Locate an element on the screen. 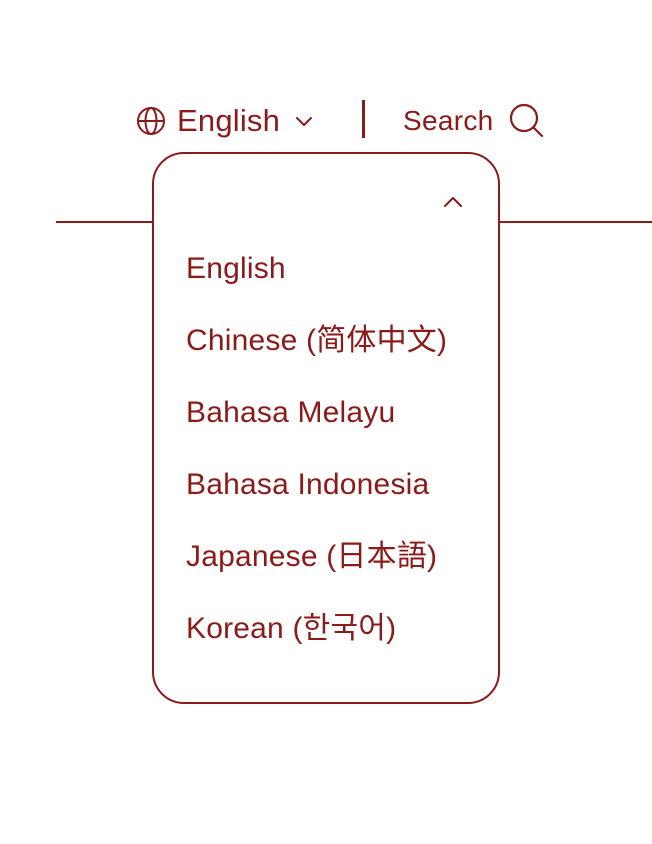 This screenshot has width=652, height=844. header-divider-left is located at coordinates (105, 222).